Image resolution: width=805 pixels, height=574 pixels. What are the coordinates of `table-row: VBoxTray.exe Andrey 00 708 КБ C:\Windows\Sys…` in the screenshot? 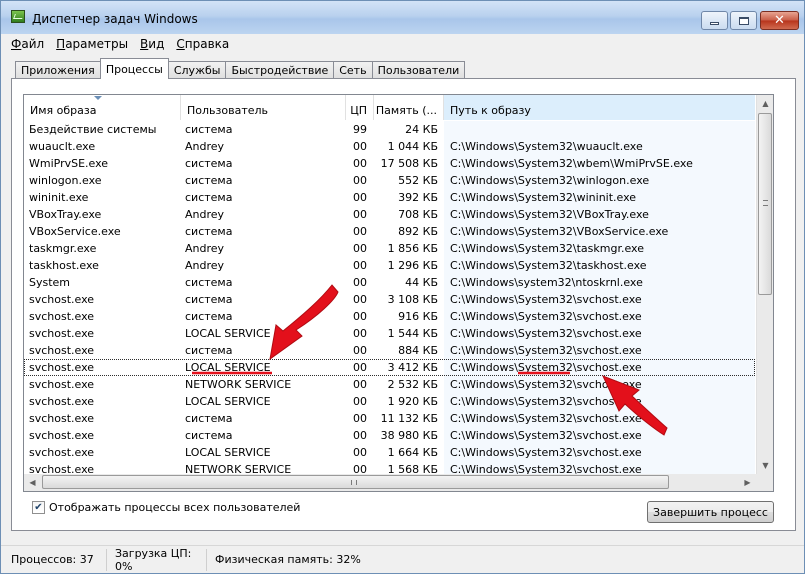 It's located at (389, 214).